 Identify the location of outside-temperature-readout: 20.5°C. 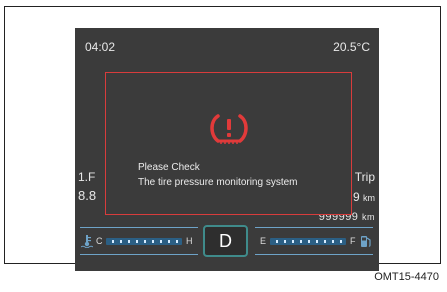
(351, 47).